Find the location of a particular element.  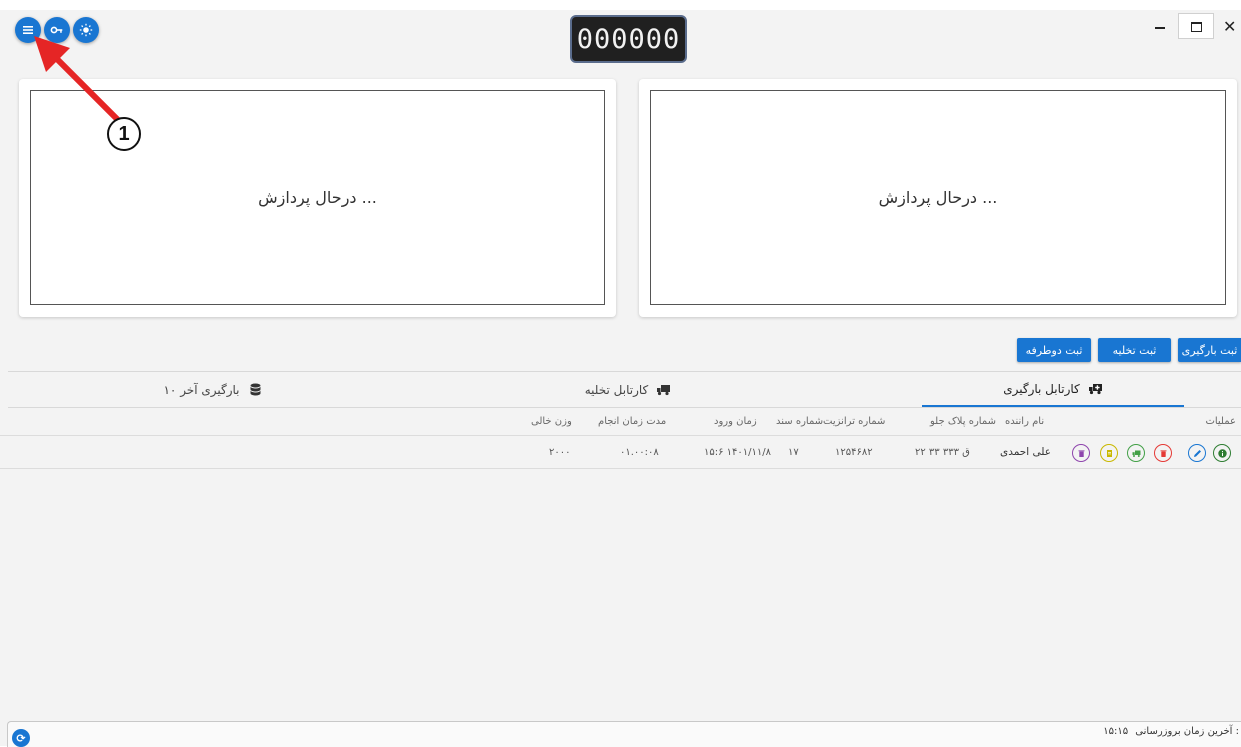

delete-button is located at coordinates (1163, 453).